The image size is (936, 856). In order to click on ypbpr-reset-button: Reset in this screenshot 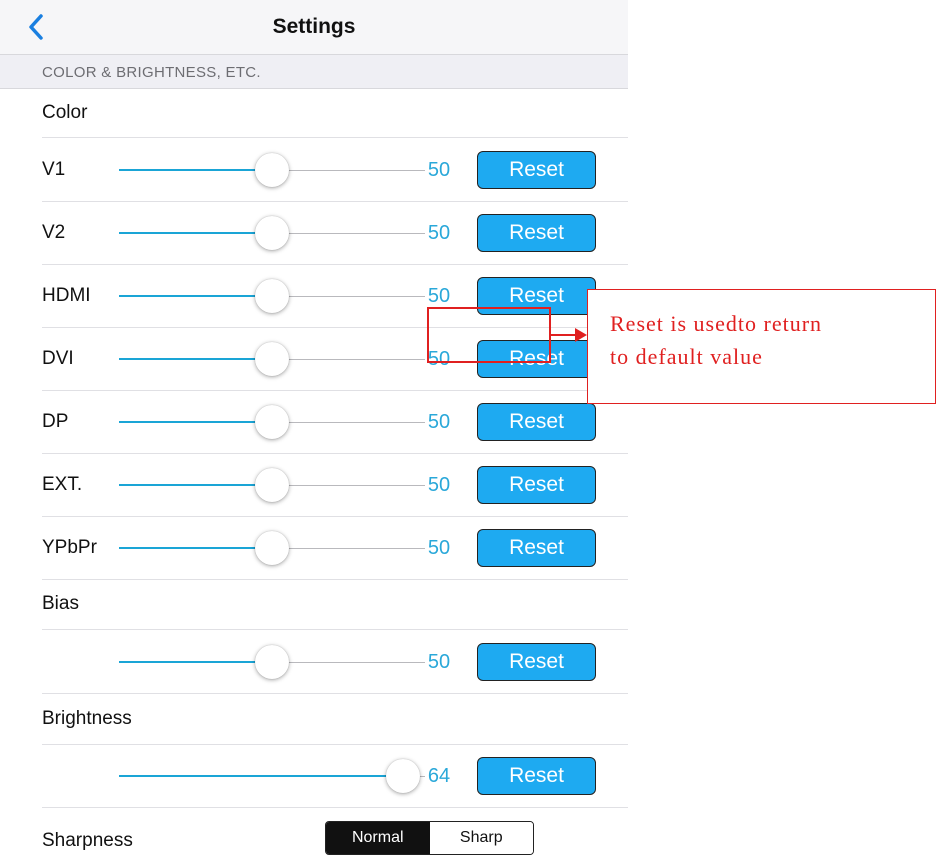, I will do `click(536, 548)`.